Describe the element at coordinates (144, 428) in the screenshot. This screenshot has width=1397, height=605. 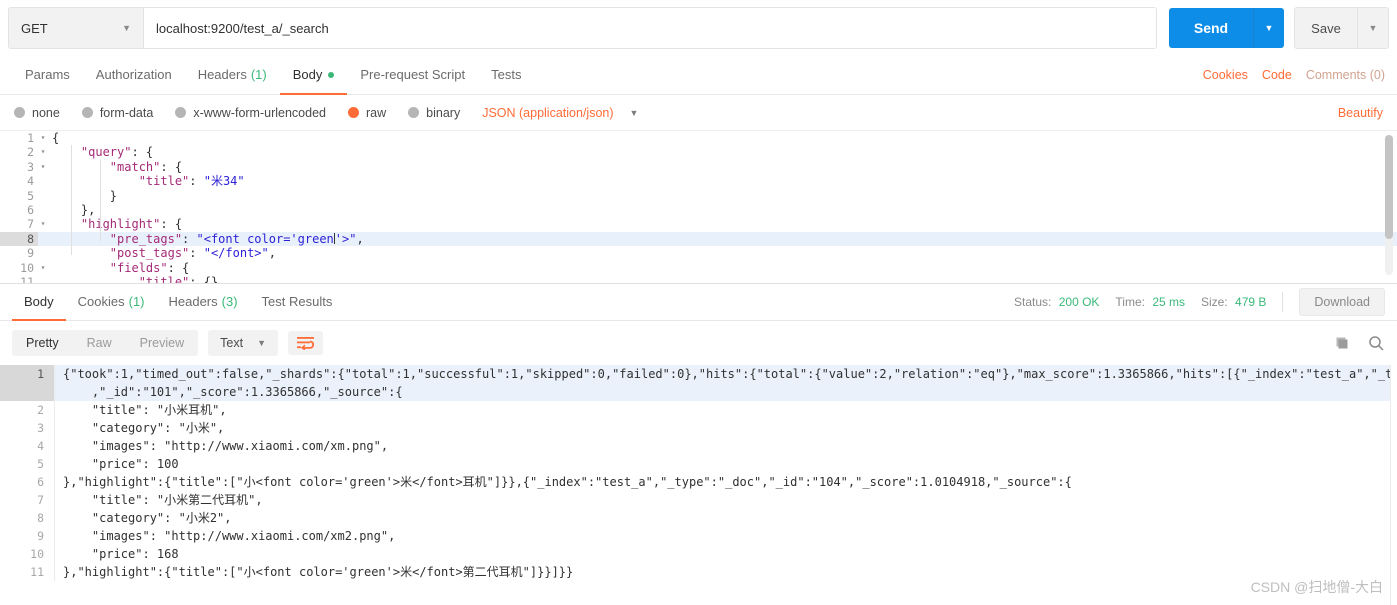
I see `code-text: "category": "小米",` at that location.